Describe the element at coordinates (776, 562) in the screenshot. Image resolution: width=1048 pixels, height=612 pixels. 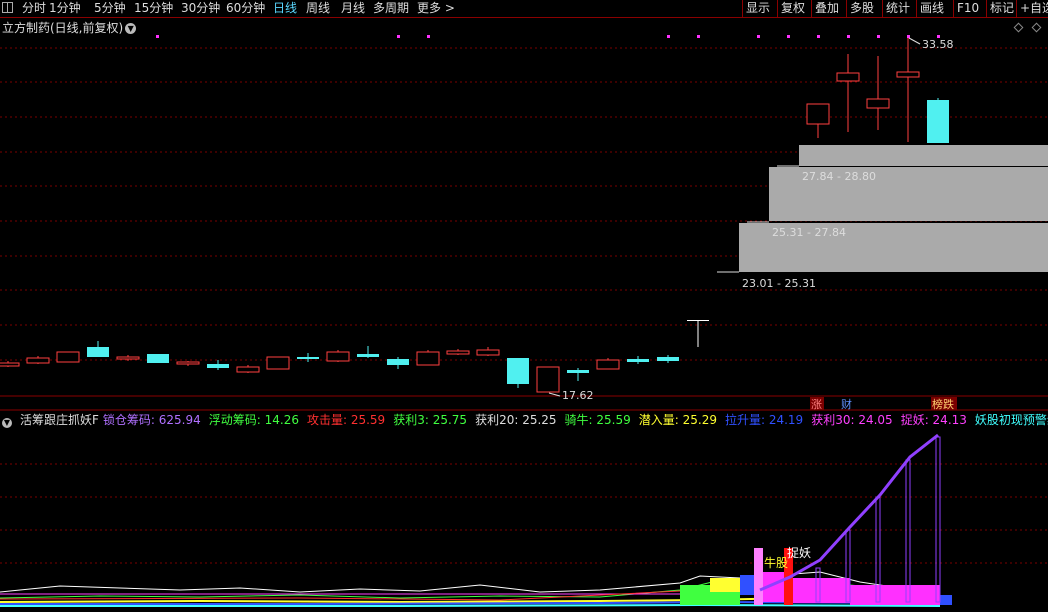
I see `tag-niugu: 牛股` at that location.